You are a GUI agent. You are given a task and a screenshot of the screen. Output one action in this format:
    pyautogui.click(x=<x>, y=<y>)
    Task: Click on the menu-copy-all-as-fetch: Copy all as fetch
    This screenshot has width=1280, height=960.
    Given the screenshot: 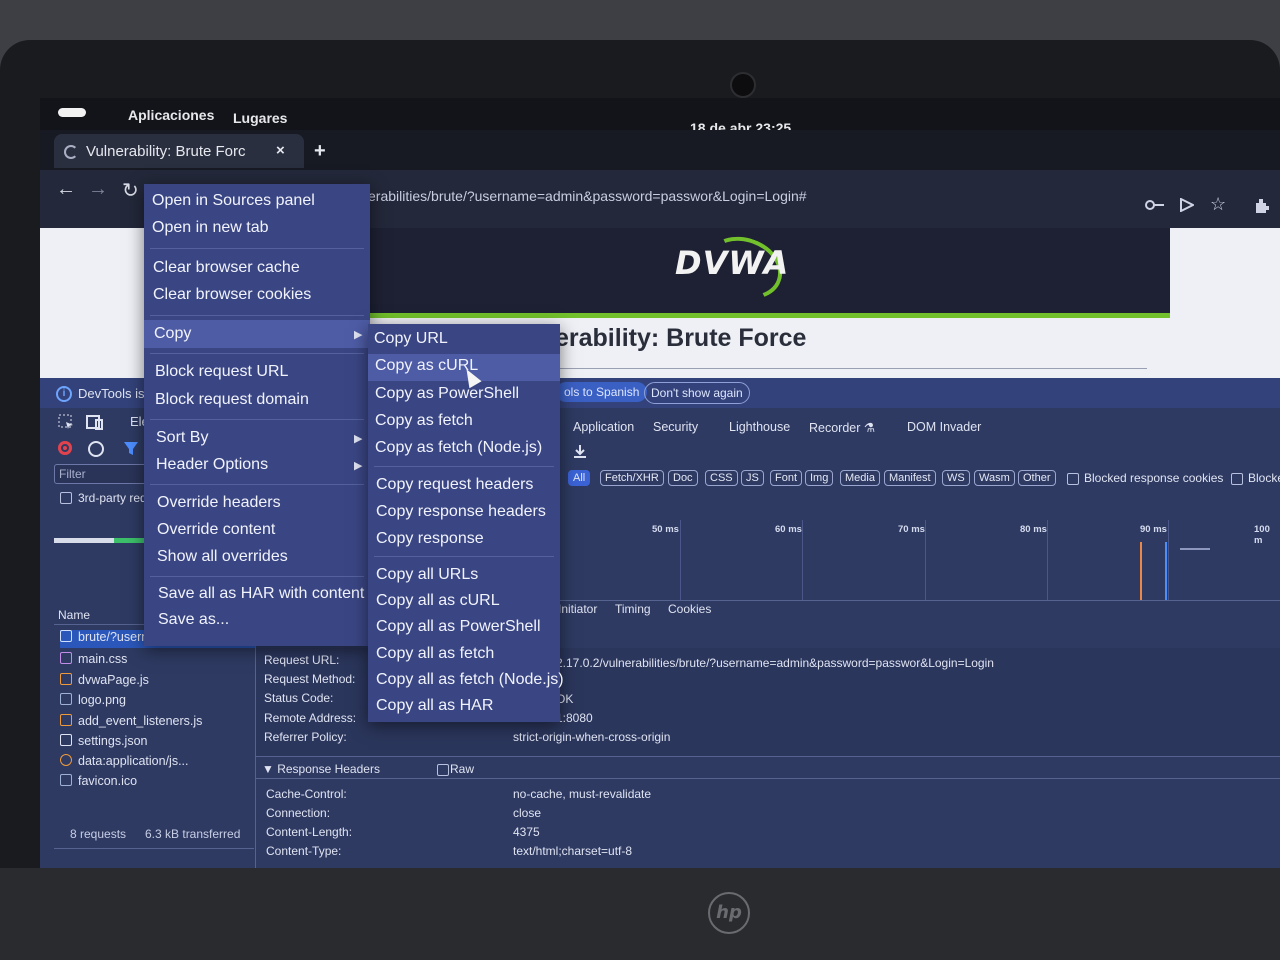 What is the action you would take?
    pyautogui.click(x=435, y=654)
    